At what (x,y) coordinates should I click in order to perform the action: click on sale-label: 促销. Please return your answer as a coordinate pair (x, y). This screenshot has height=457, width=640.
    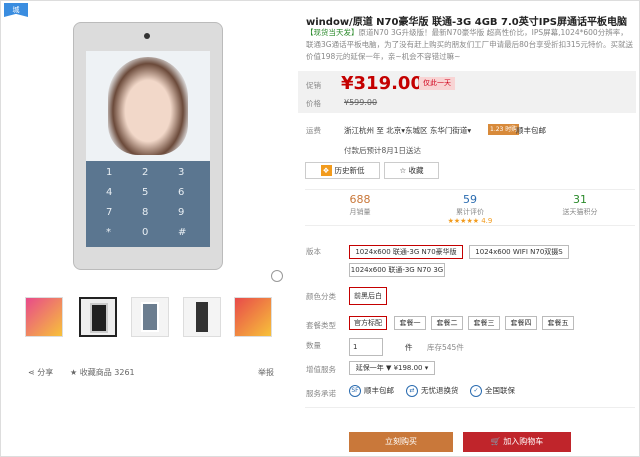
    Looking at the image, I should click on (313, 85).